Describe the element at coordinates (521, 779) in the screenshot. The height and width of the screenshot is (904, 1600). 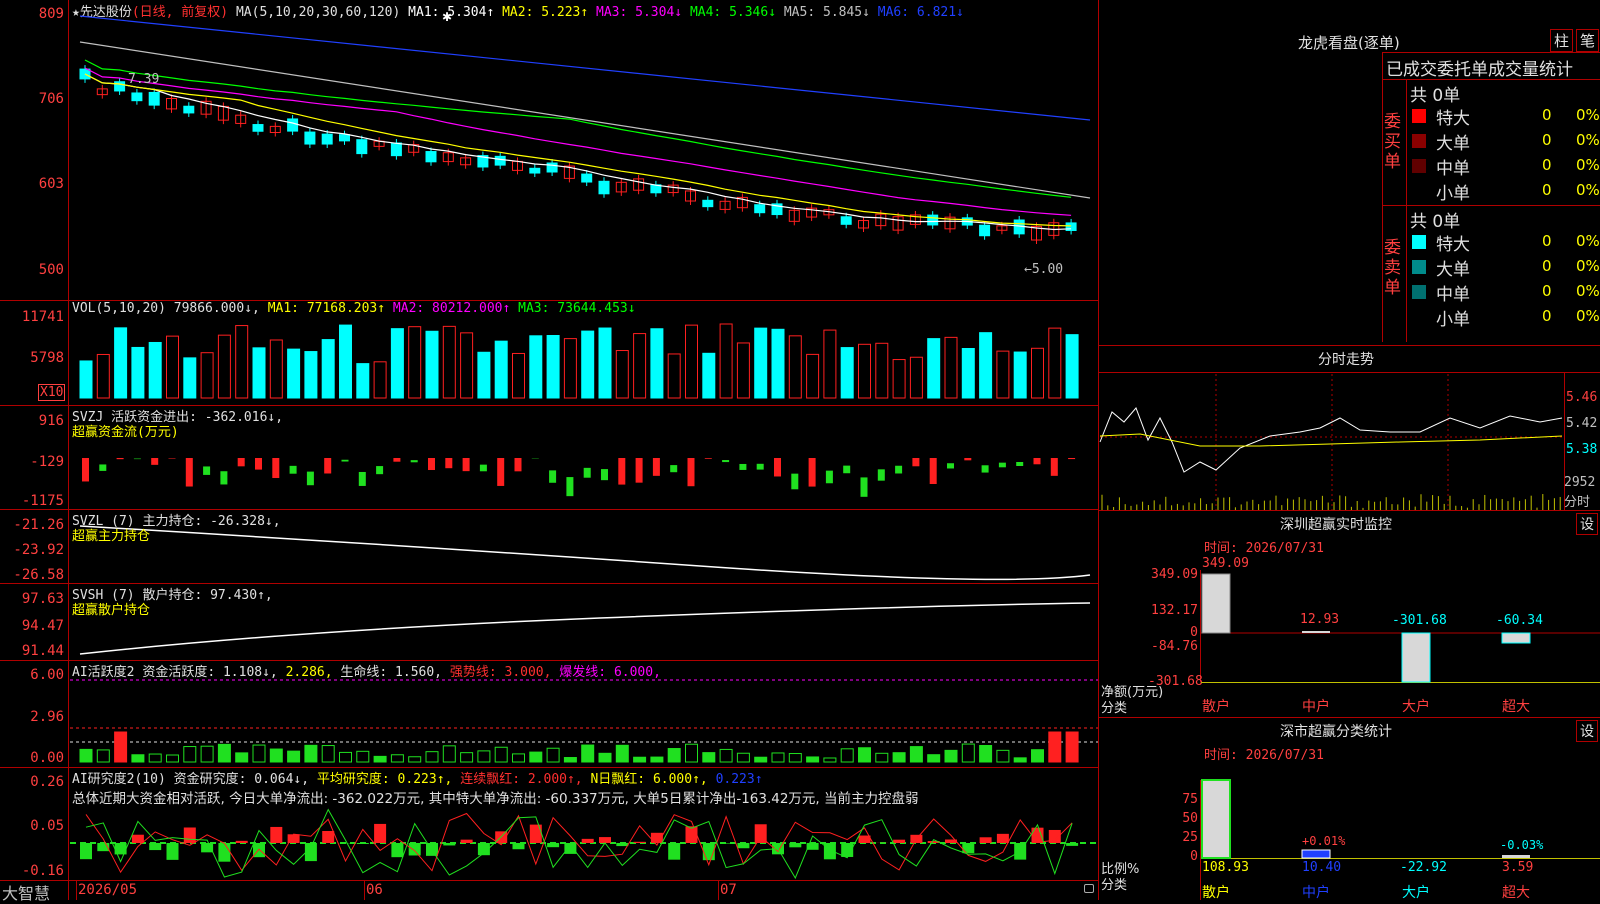
I see `ai2-red-streak: 连续飘红: 2.000↑,` at that location.